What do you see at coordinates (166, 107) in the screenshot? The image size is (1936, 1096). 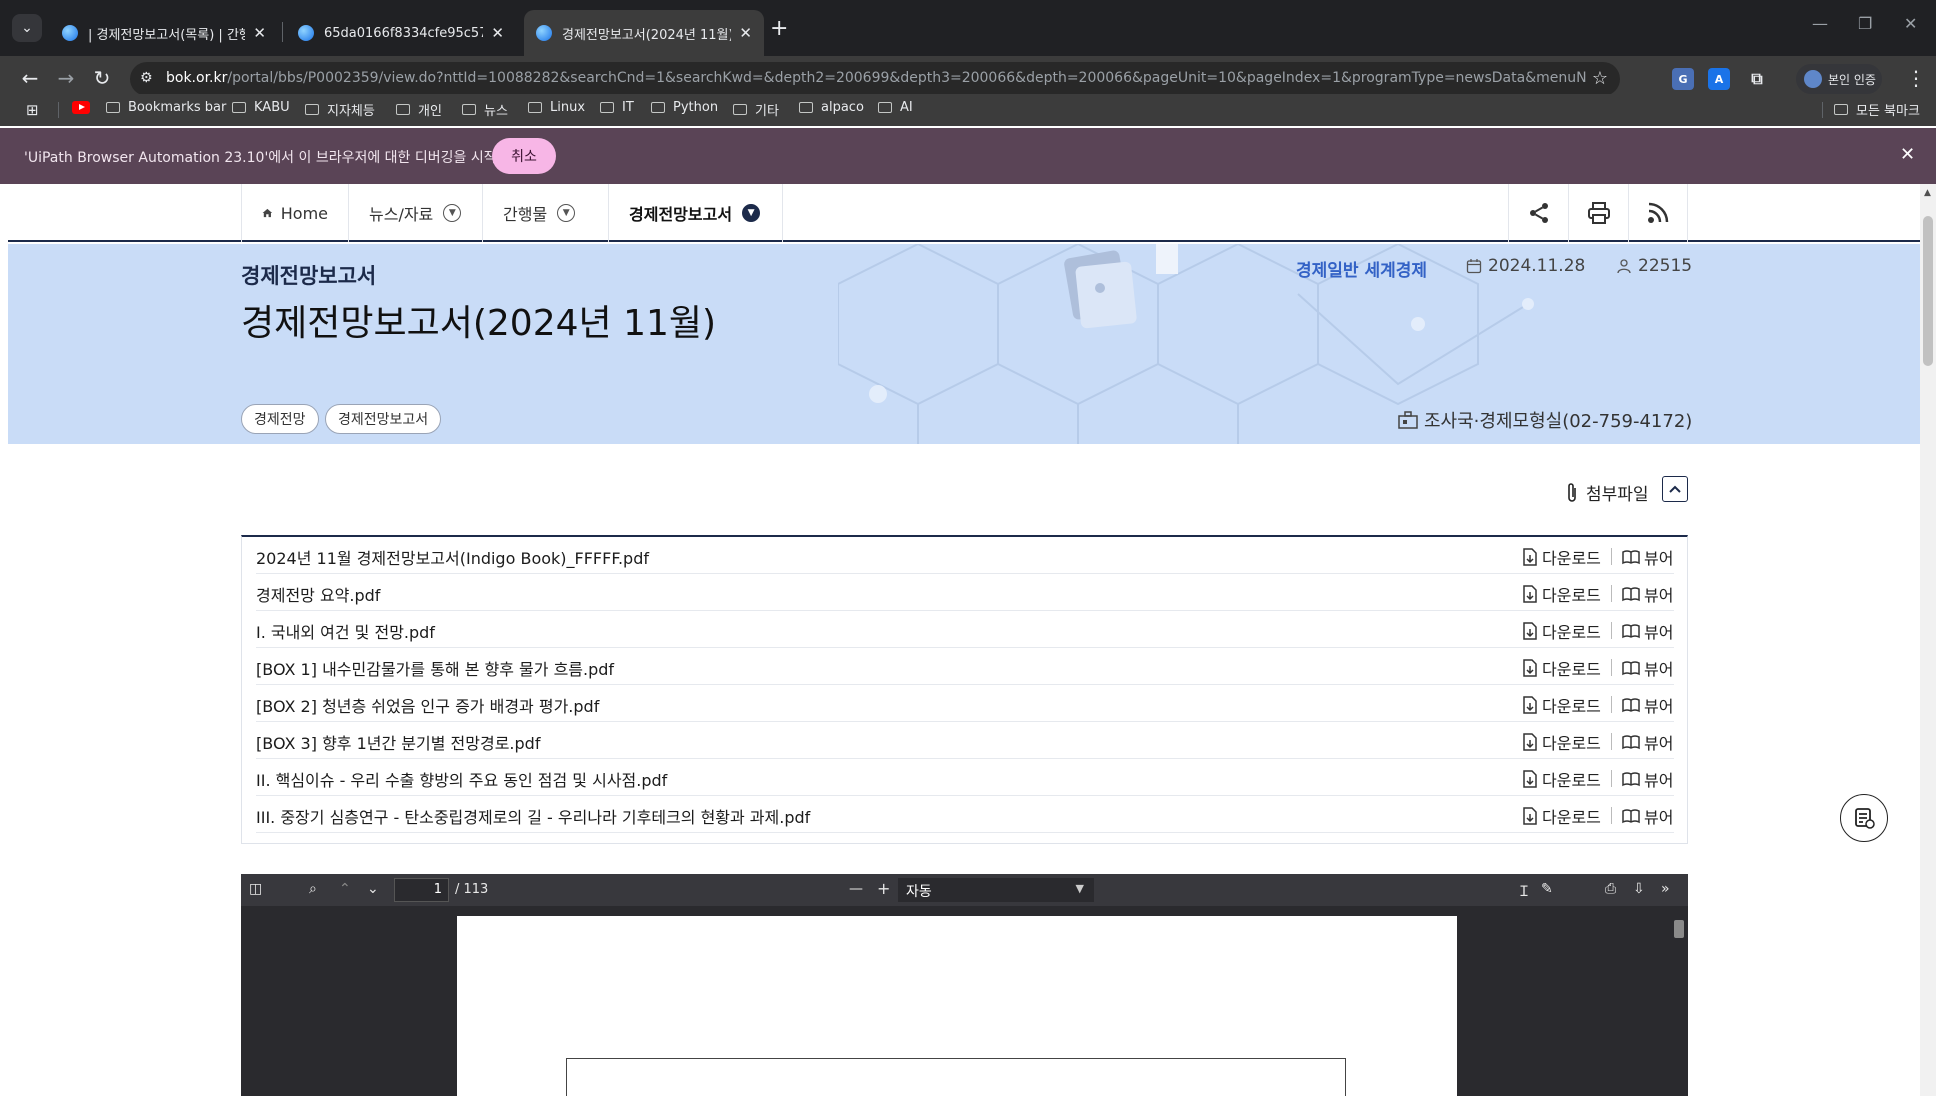 I see `bookmark-bookmarks-bar: Bookmarks bar` at bounding box center [166, 107].